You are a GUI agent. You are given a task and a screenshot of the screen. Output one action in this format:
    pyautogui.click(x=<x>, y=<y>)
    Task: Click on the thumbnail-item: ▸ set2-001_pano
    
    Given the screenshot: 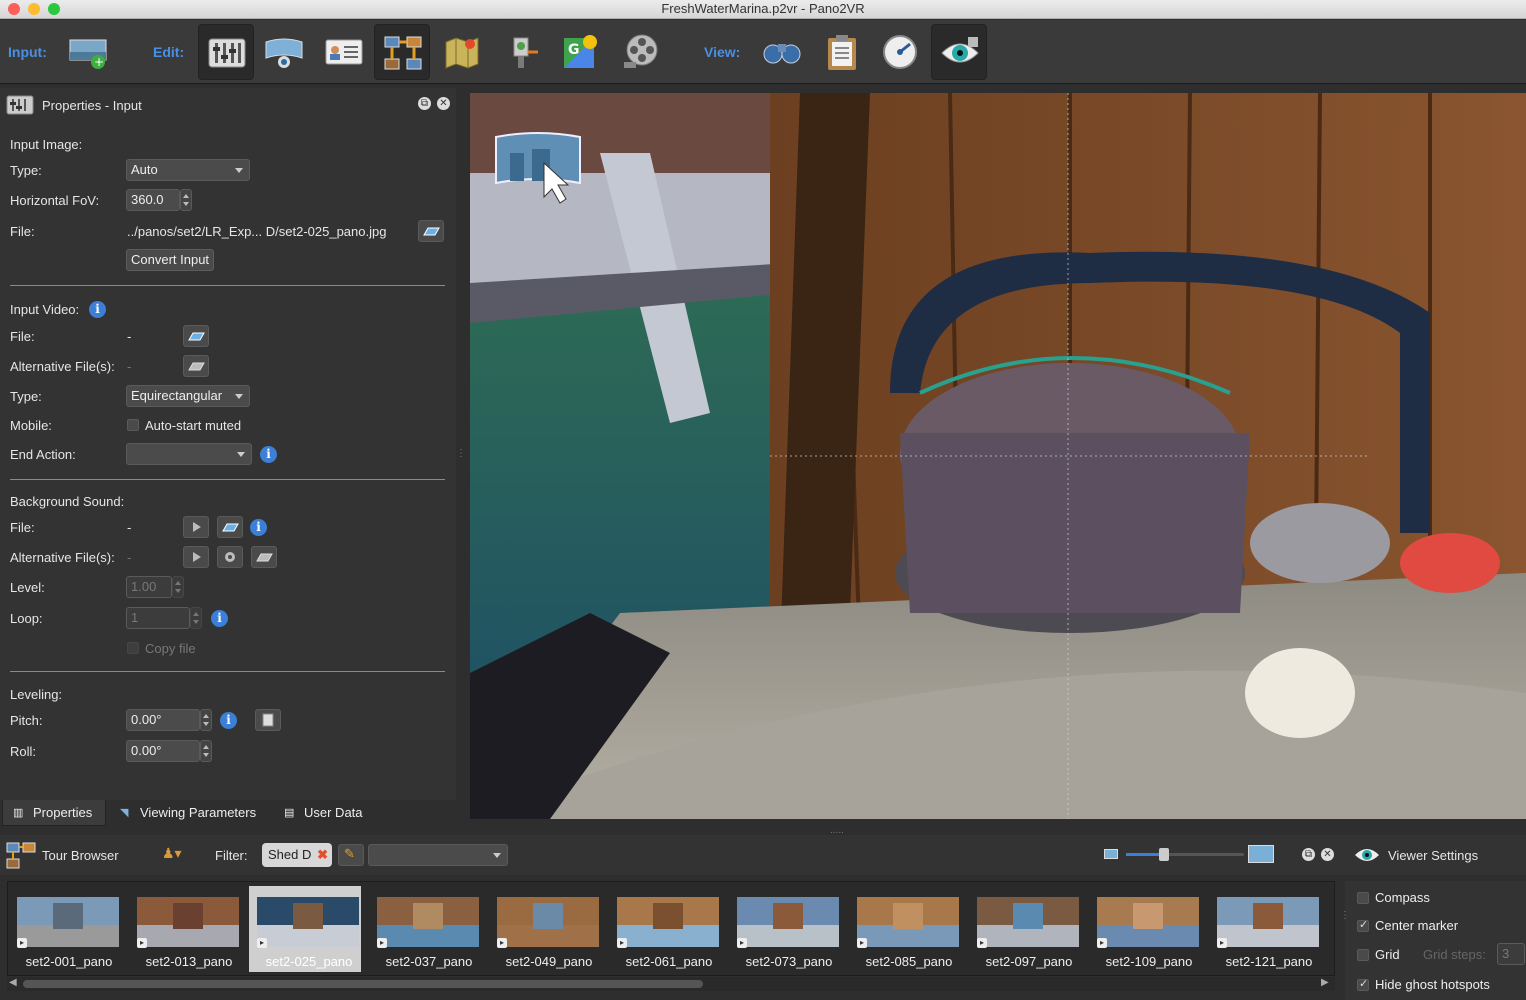 What is the action you would take?
    pyautogui.click(x=65, y=929)
    